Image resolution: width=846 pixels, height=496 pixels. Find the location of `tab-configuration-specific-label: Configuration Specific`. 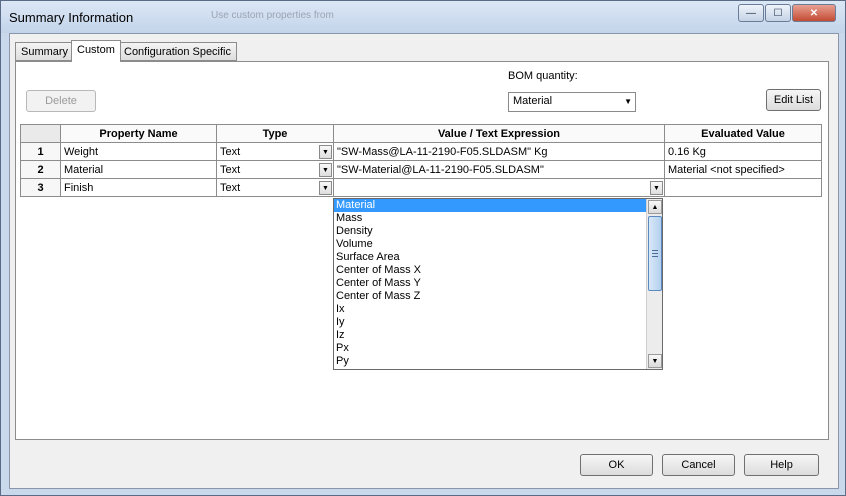

tab-configuration-specific-label: Configuration Specific is located at coordinates (178, 52).